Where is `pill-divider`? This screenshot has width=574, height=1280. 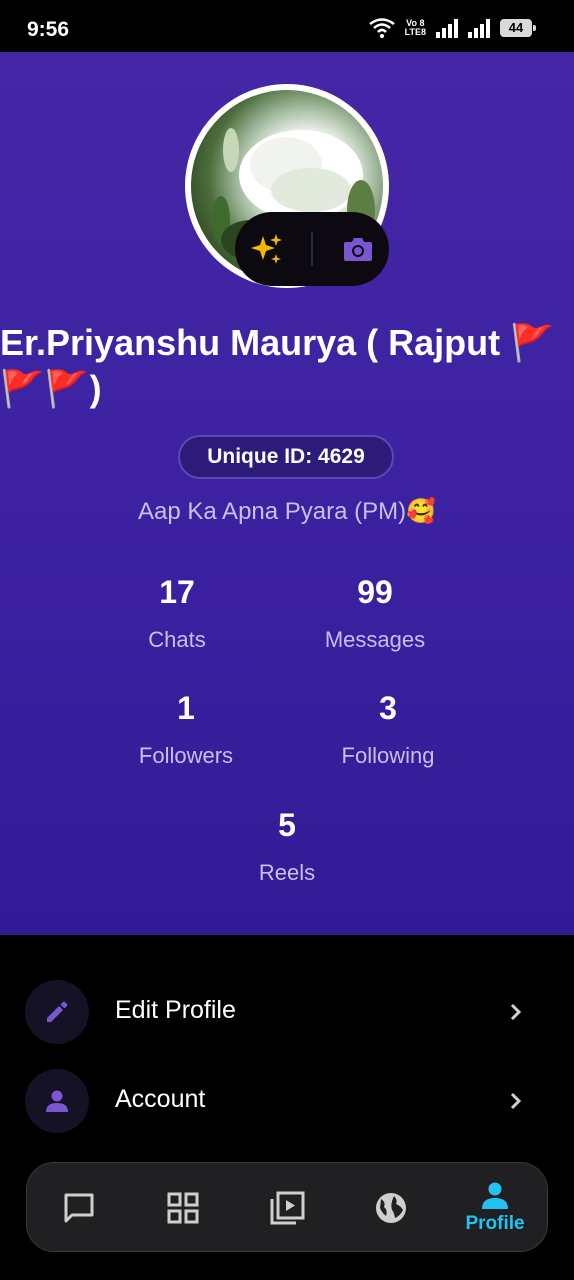 pill-divider is located at coordinates (311, 249).